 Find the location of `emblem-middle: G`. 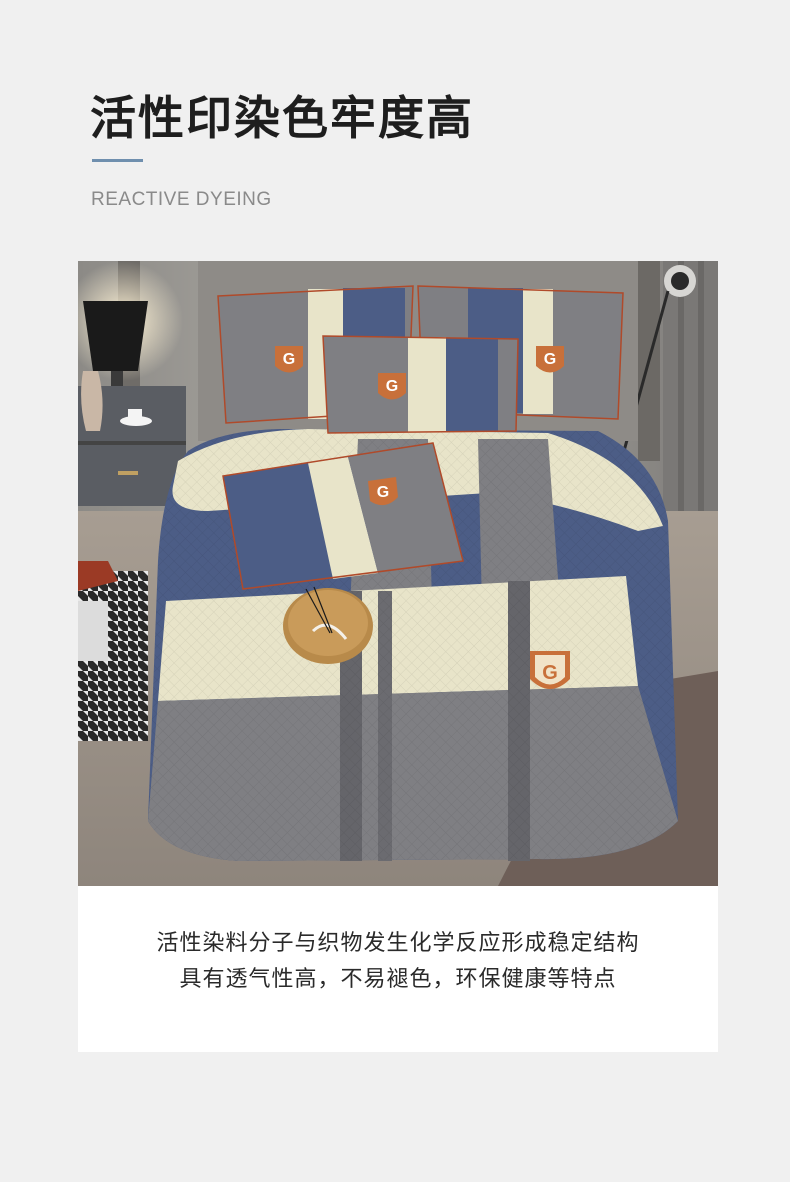

emblem-middle: G is located at coordinates (392, 386).